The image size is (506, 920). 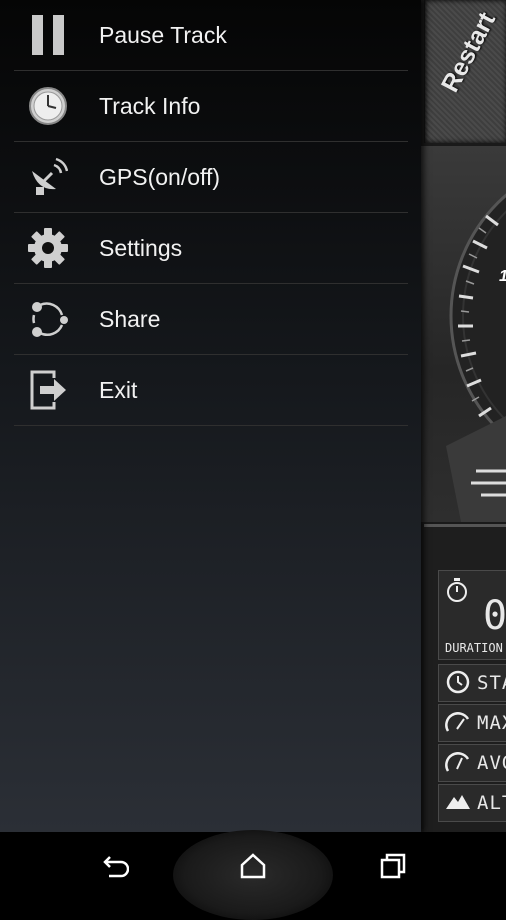 What do you see at coordinates (48, 248) in the screenshot?
I see `gear-icon` at bounding box center [48, 248].